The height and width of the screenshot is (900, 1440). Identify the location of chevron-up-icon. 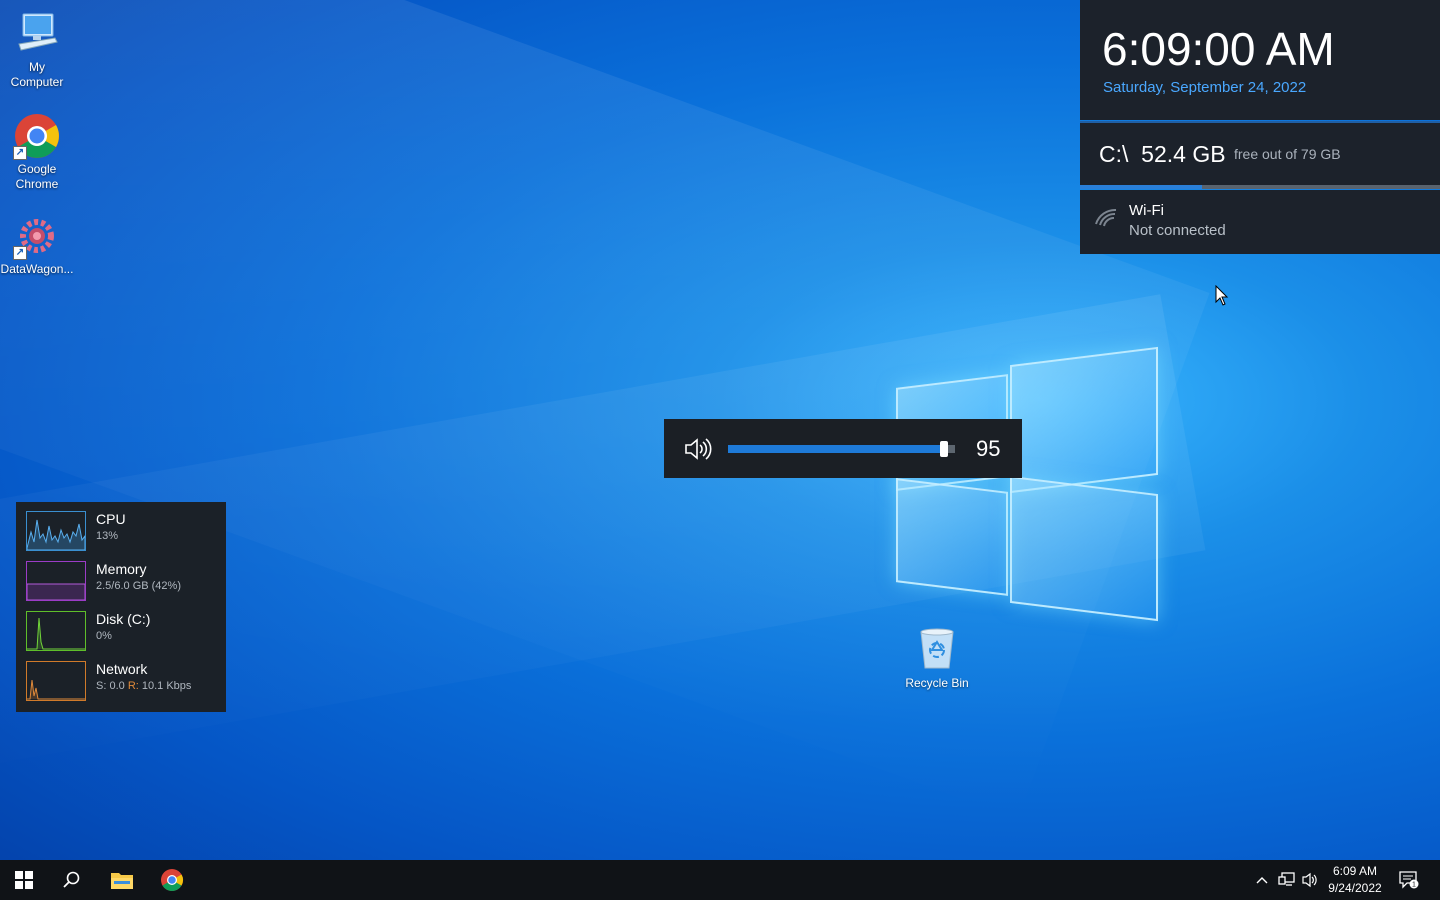
(1262, 880).